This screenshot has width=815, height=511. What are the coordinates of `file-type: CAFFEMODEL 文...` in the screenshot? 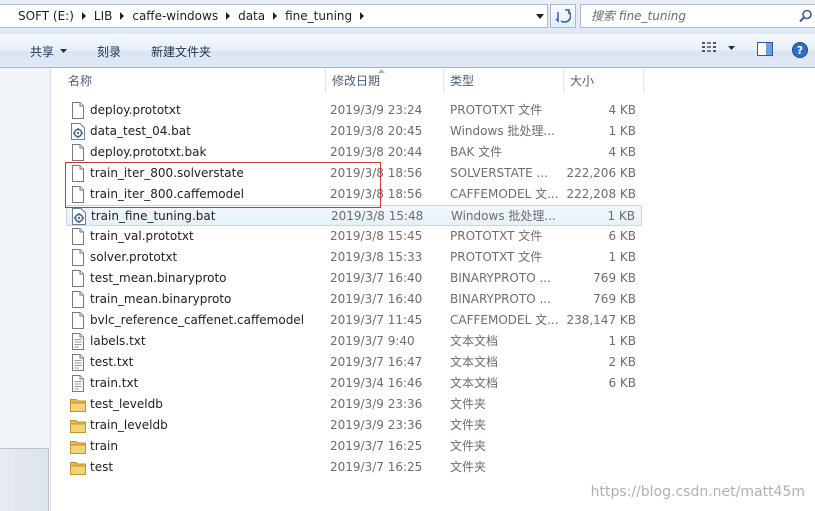 It's located at (504, 320).